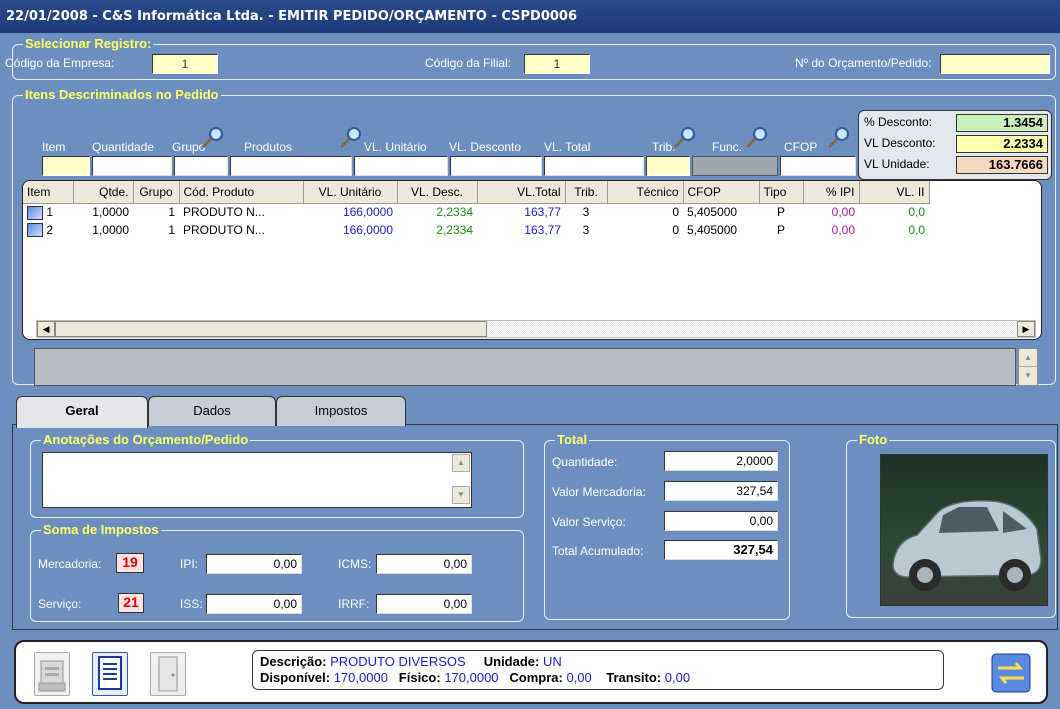 The height and width of the screenshot is (709, 1060). Describe the element at coordinates (585, 462) in the screenshot. I see `total-quantidade-label: Quantidade:` at that location.